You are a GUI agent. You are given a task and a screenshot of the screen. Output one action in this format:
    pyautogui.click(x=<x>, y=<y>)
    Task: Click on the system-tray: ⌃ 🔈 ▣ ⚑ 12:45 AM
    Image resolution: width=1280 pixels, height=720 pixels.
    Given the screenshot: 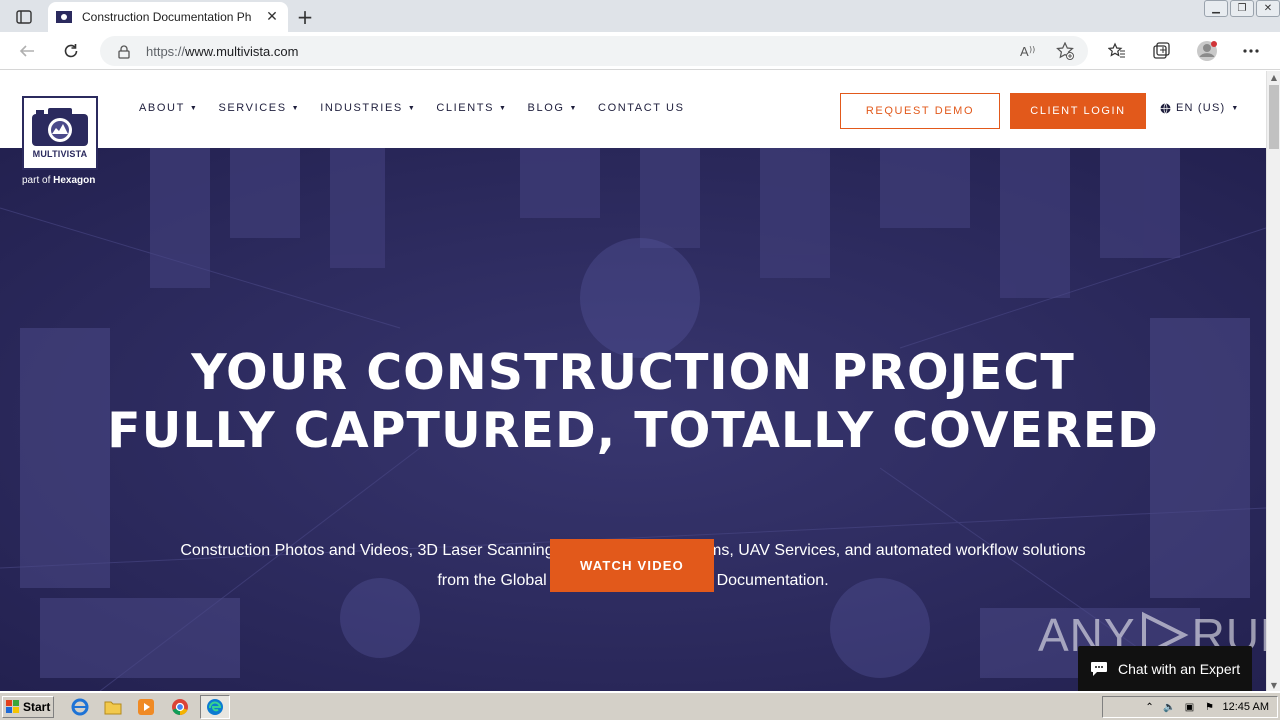 What is the action you would take?
    pyautogui.click(x=1190, y=707)
    